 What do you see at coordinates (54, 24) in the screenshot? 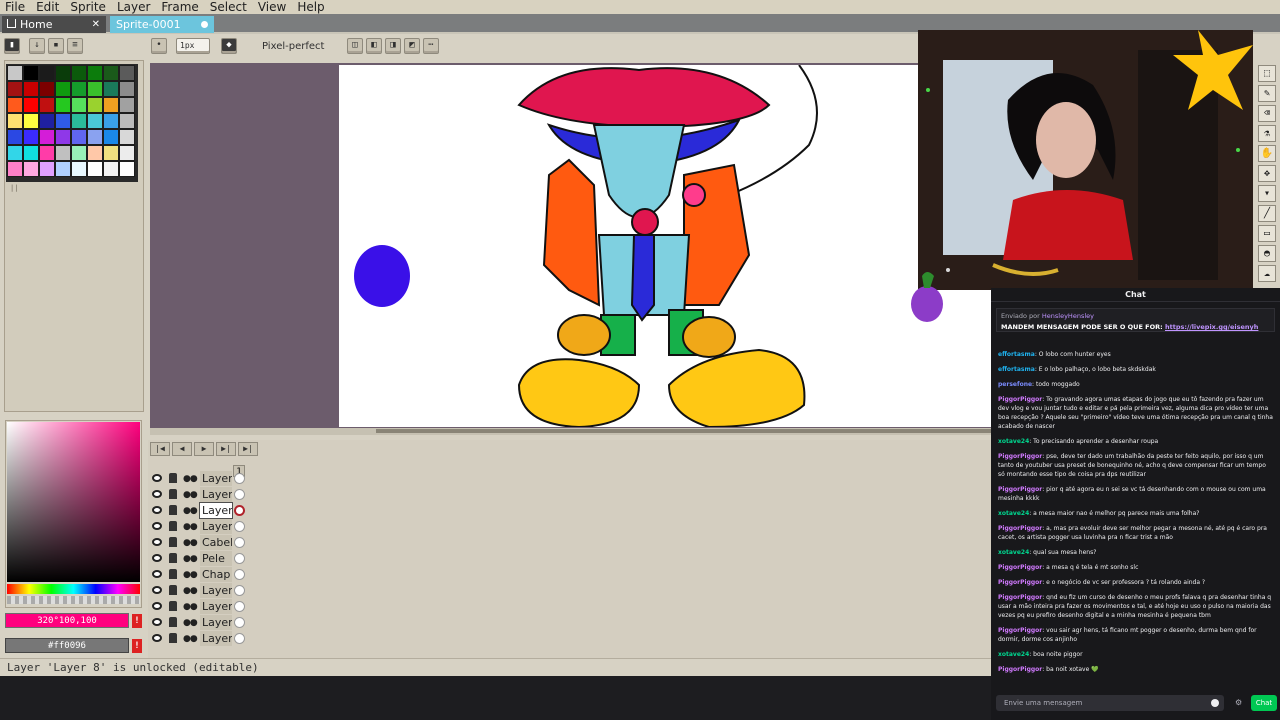
I see `tab-home: Home ✕` at bounding box center [54, 24].